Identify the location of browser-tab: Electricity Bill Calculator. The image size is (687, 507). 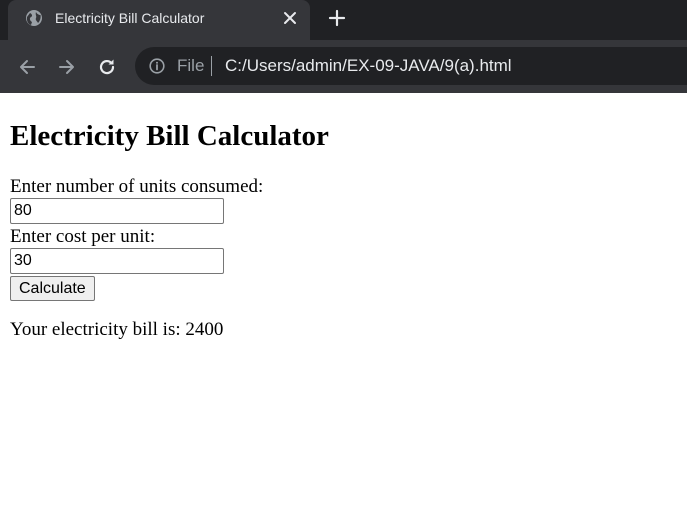
(159, 20).